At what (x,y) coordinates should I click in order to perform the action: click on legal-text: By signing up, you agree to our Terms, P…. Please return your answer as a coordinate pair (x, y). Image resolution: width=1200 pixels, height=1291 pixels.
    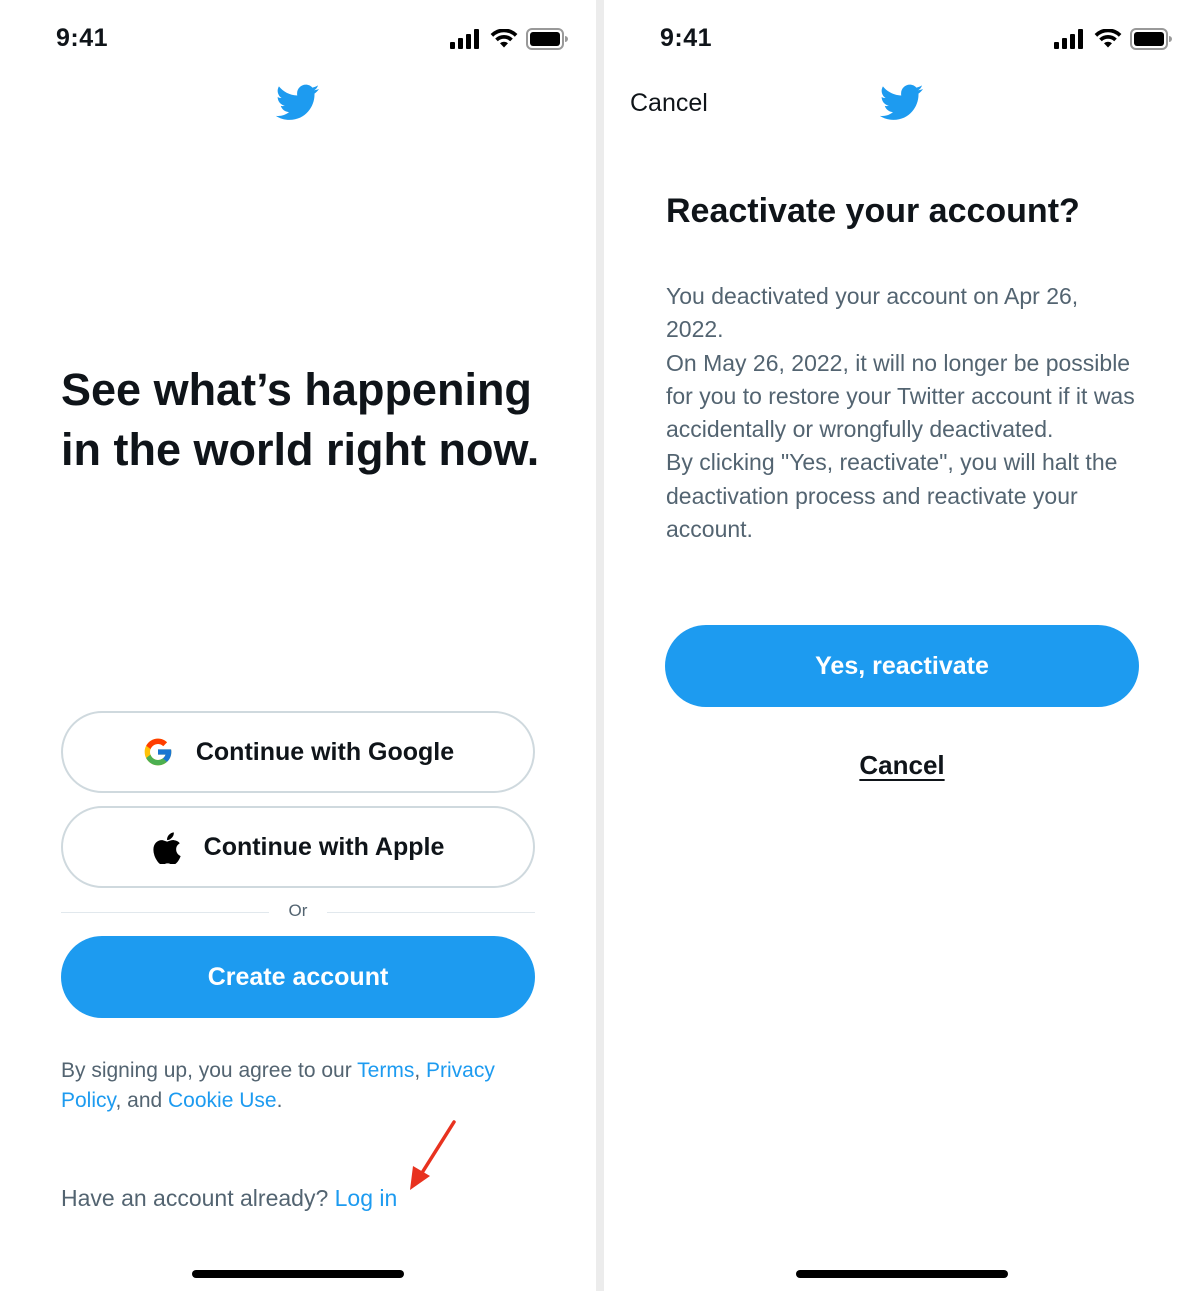
    Looking at the image, I should click on (301, 1086).